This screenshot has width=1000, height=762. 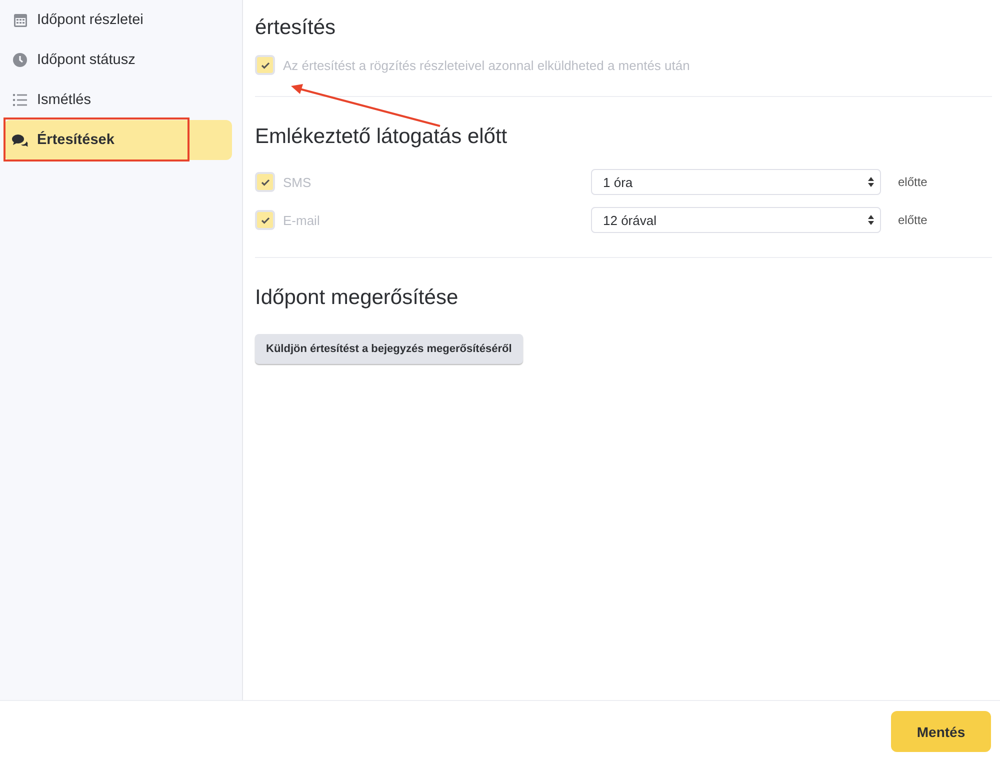 What do you see at coordinates (20, 100) in the screenshot?
I see `list-icon` at bounding box center [20, 100].